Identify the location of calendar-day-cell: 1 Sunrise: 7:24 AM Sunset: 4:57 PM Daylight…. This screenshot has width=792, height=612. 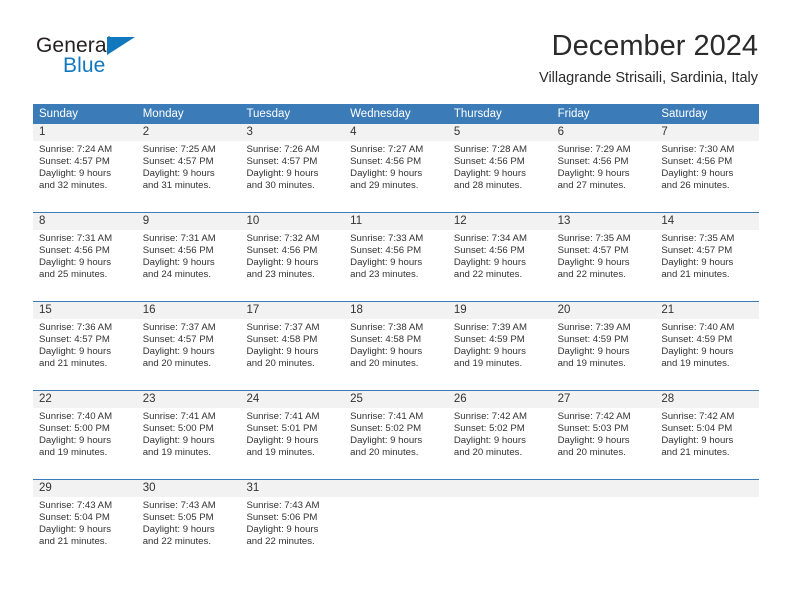
(85, 168).